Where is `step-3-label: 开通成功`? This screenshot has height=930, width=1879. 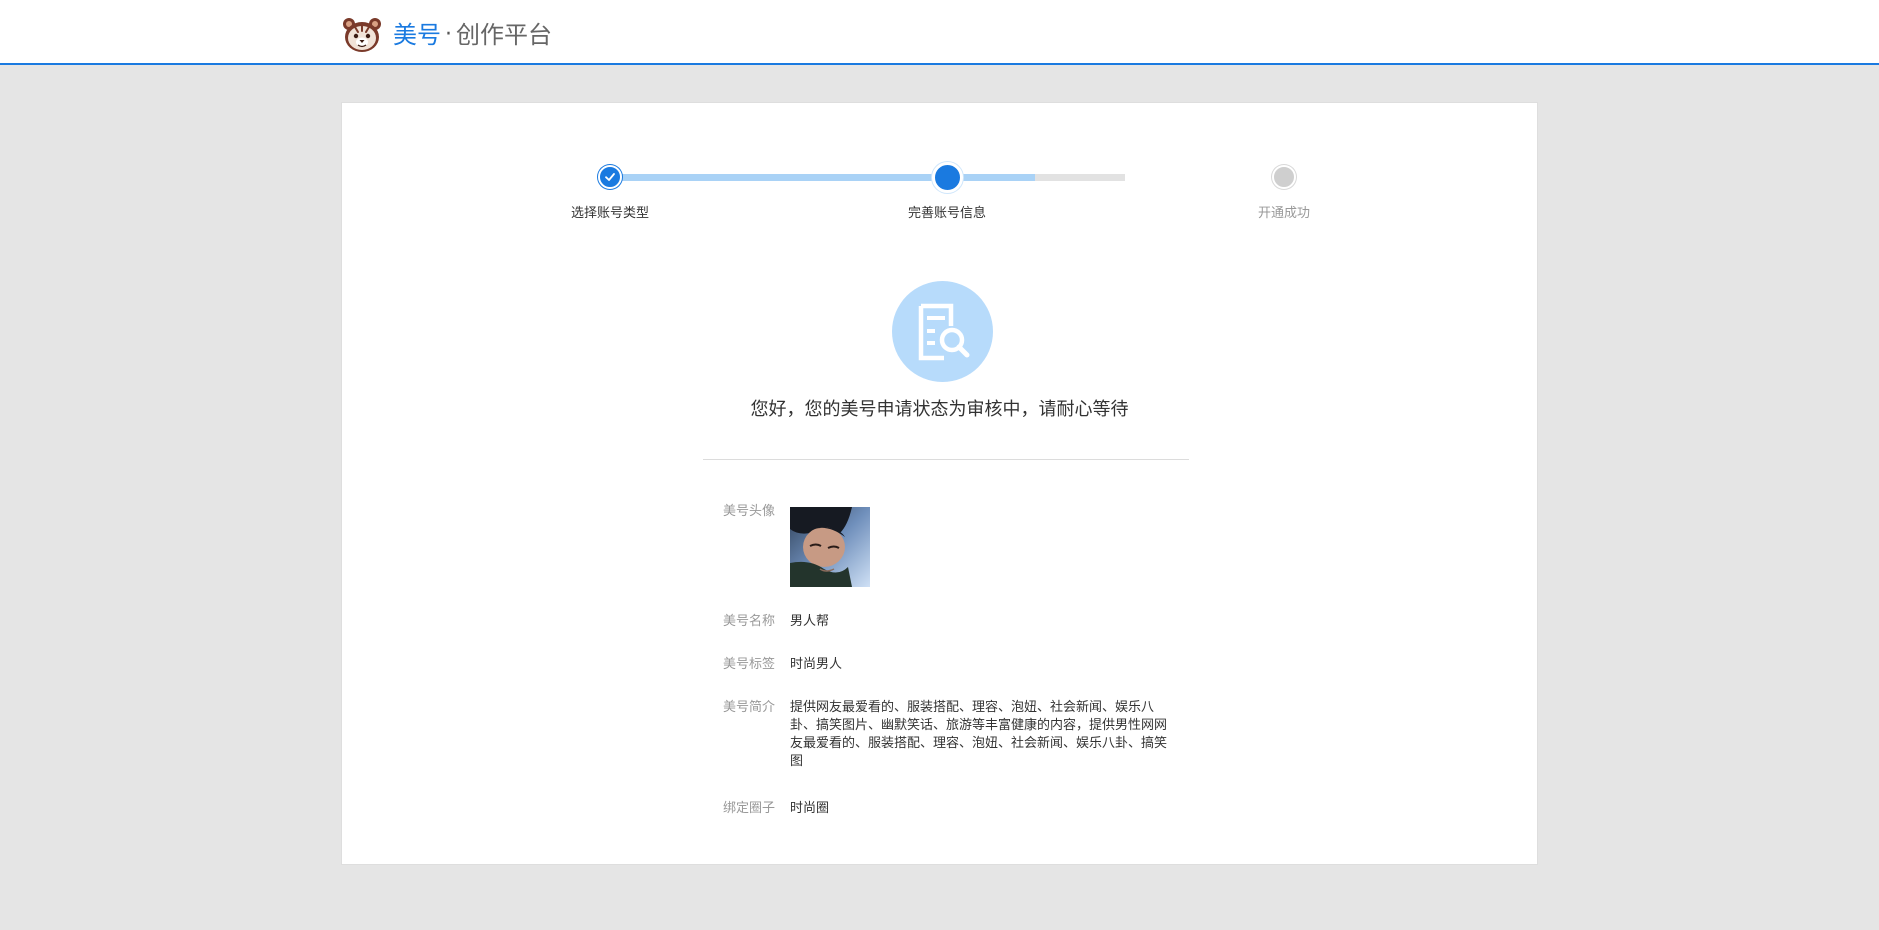
step-3-label: 开通成功 is located at coordinates (1283, 213).